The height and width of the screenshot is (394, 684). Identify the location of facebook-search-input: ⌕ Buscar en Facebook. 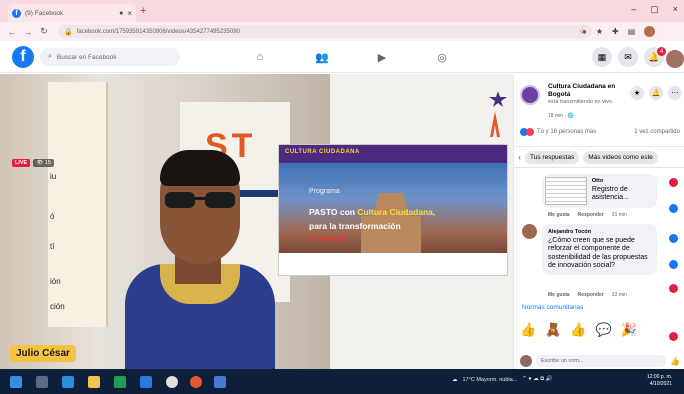
(110, 57).